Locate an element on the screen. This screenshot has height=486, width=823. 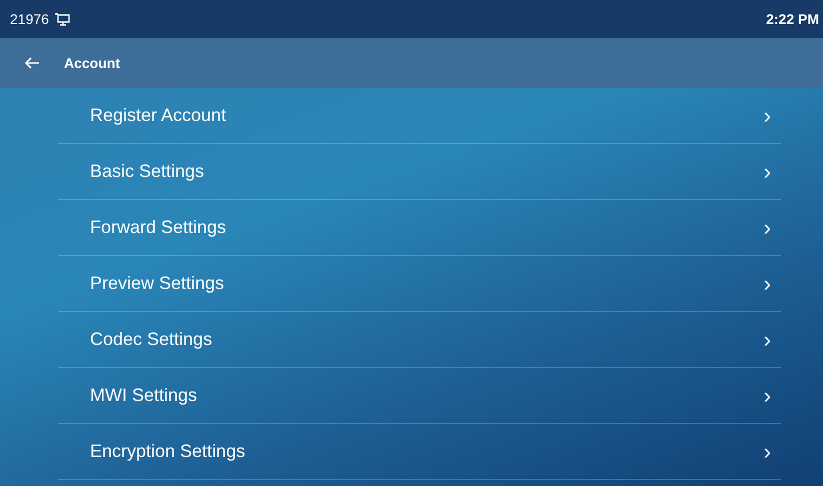
extension-number: 21976 is located at coordinates (29, 19).